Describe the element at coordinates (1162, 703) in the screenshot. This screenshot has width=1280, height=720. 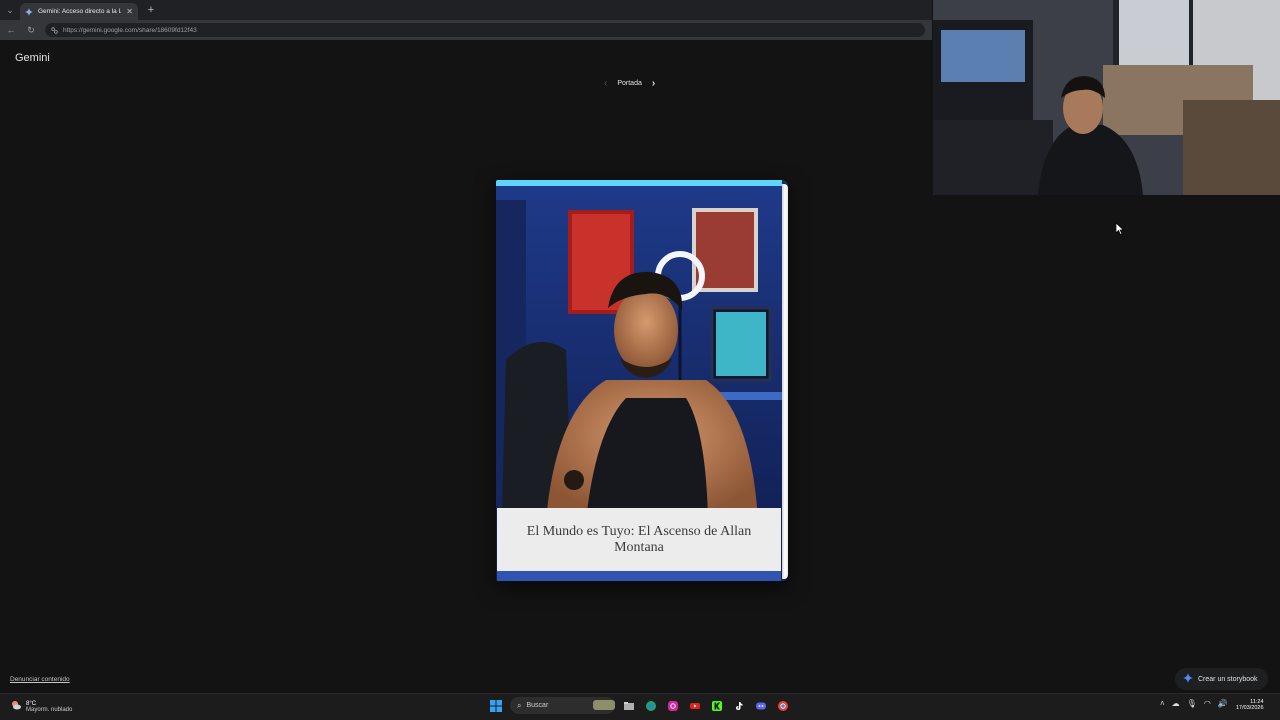
I see `chevron-up-icon: ˄` at that location.